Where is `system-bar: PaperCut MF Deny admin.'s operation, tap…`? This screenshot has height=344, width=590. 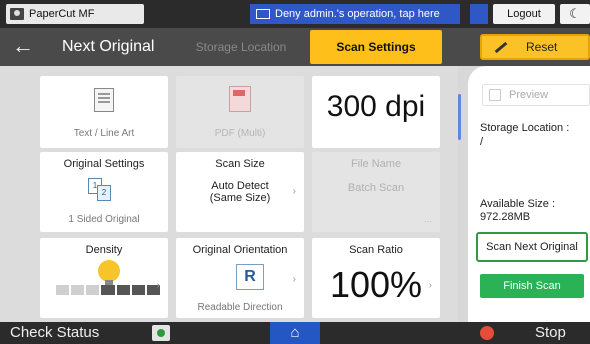 system-bar: PaperCut MF Deny admin.'s operation, tap… is located at coordinates (295, 14).